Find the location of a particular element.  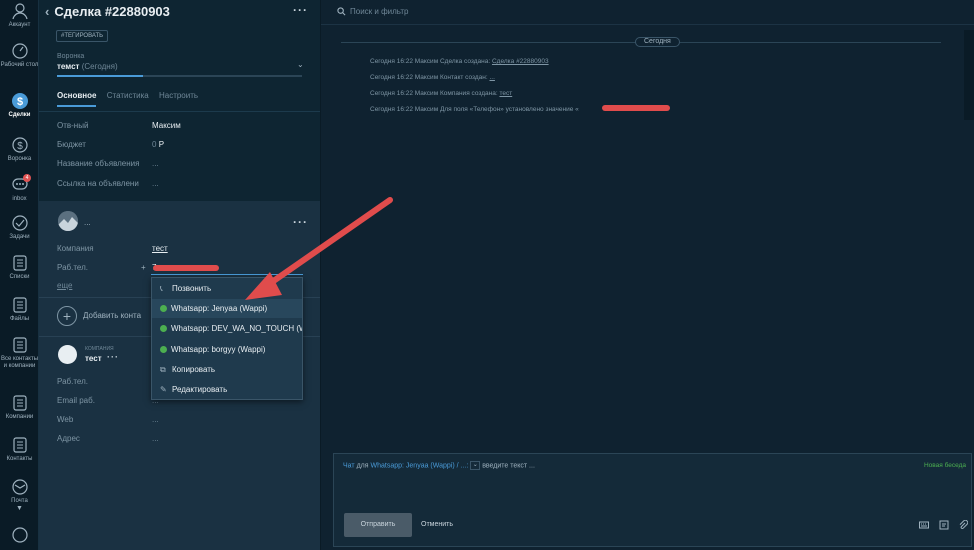

deal-menu-dots-icon: ··· is located at coordinates (300, 10).